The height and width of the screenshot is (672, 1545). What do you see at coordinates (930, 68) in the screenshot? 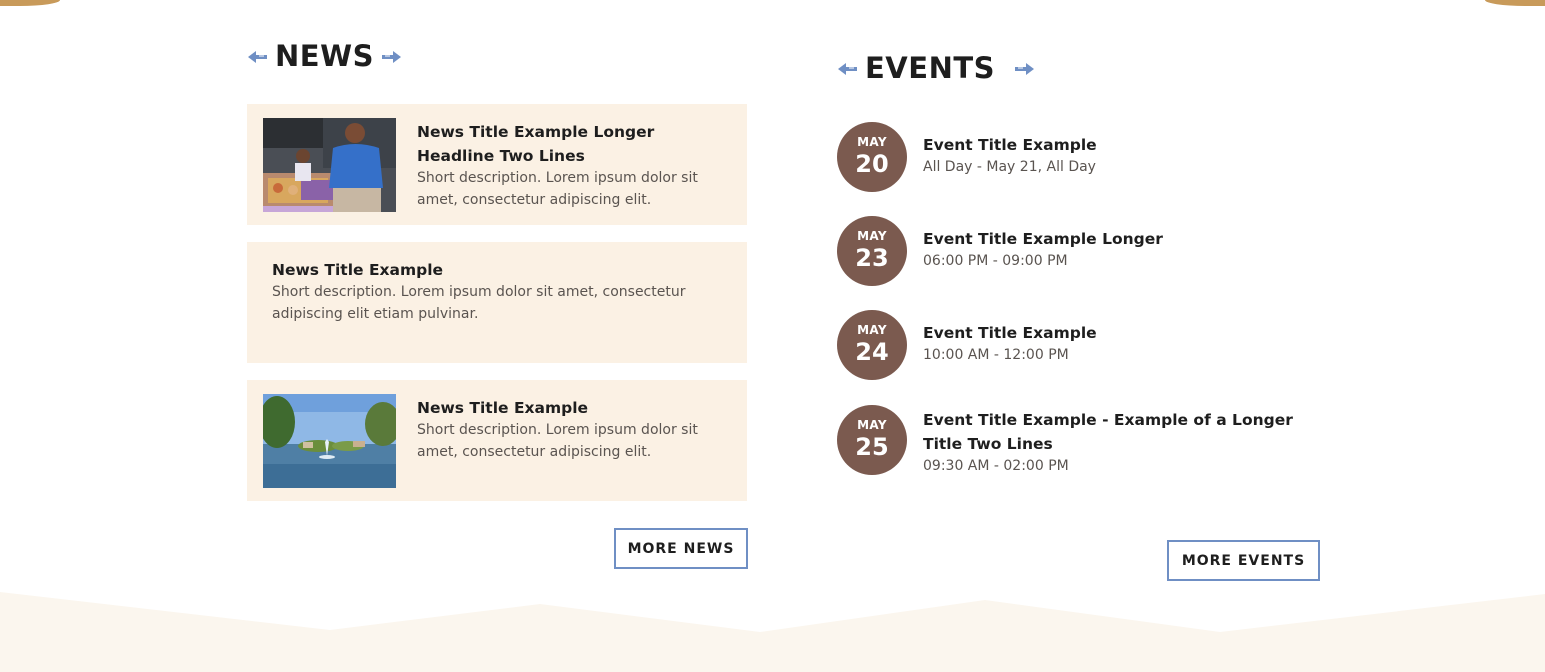
I see `events-title: EVENTS` at bounding box center [930, 68].